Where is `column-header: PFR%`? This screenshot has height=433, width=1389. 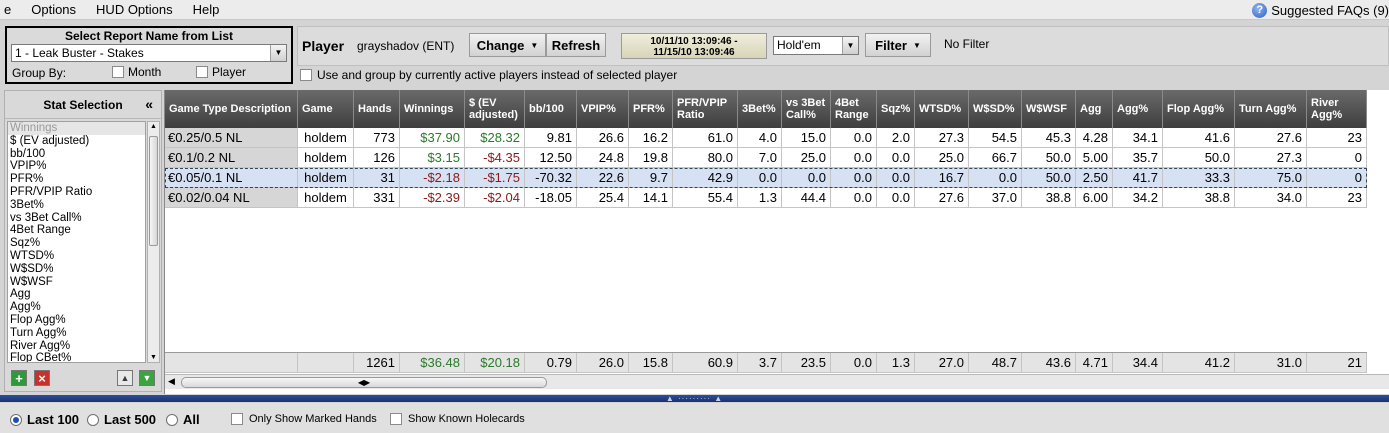
column-header: PFR% is located at coordinates (651, 109).